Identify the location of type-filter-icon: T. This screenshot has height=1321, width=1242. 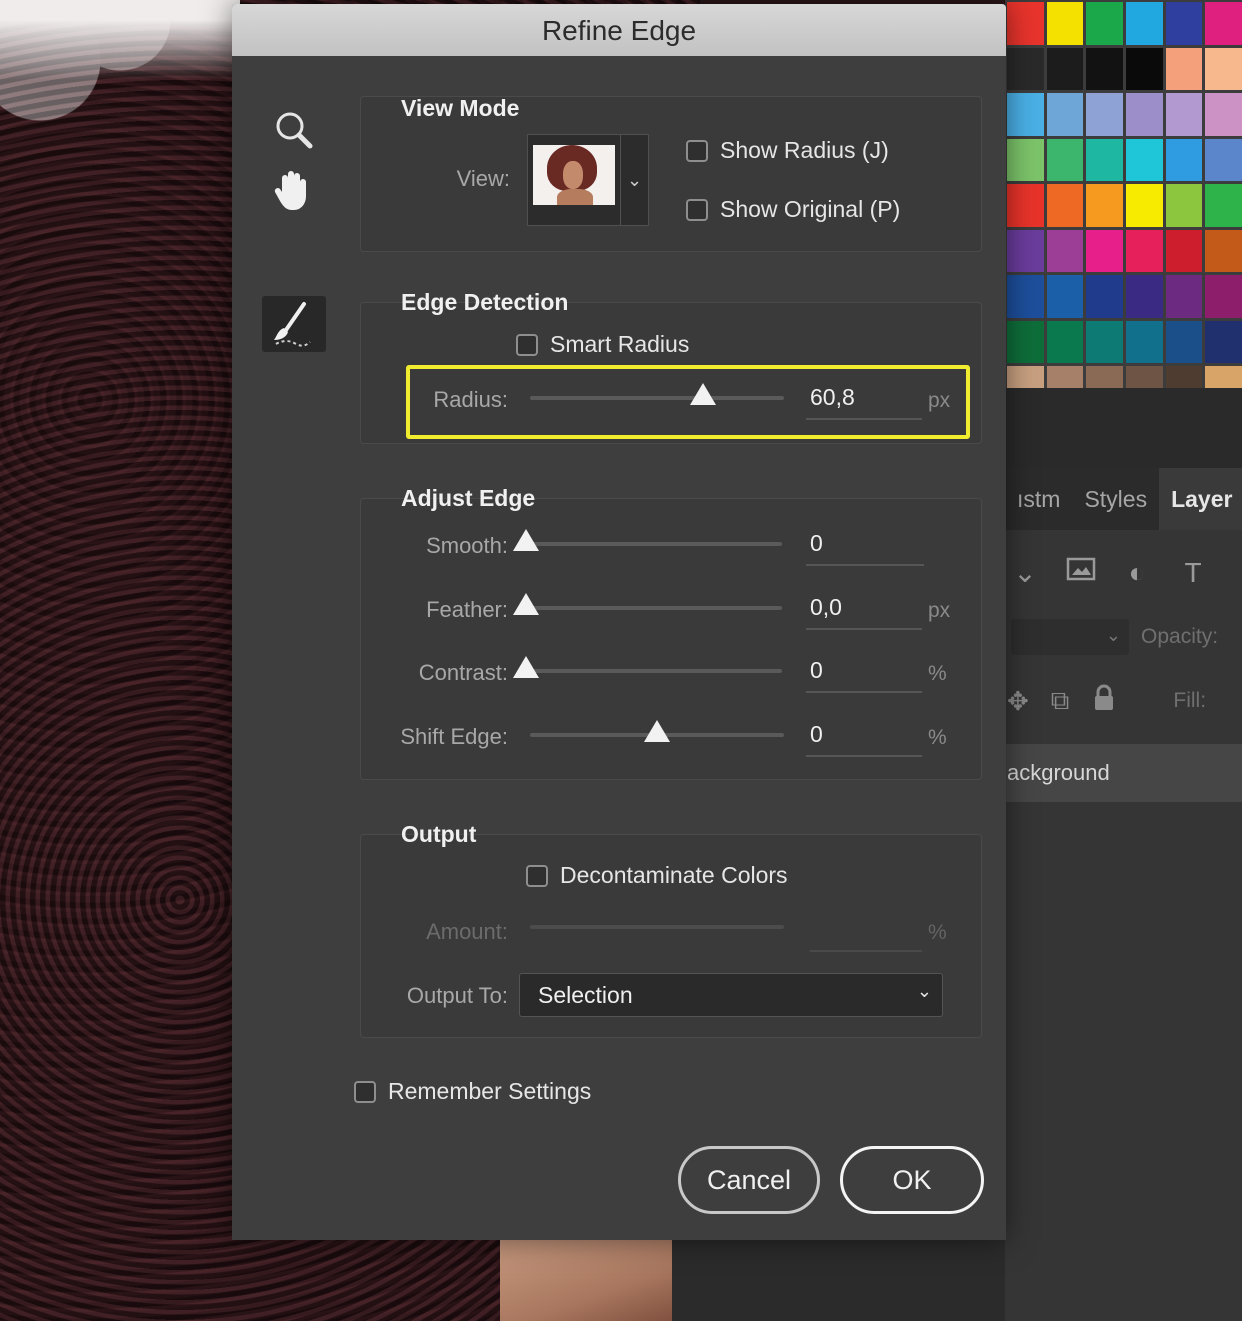
(1193, 573).